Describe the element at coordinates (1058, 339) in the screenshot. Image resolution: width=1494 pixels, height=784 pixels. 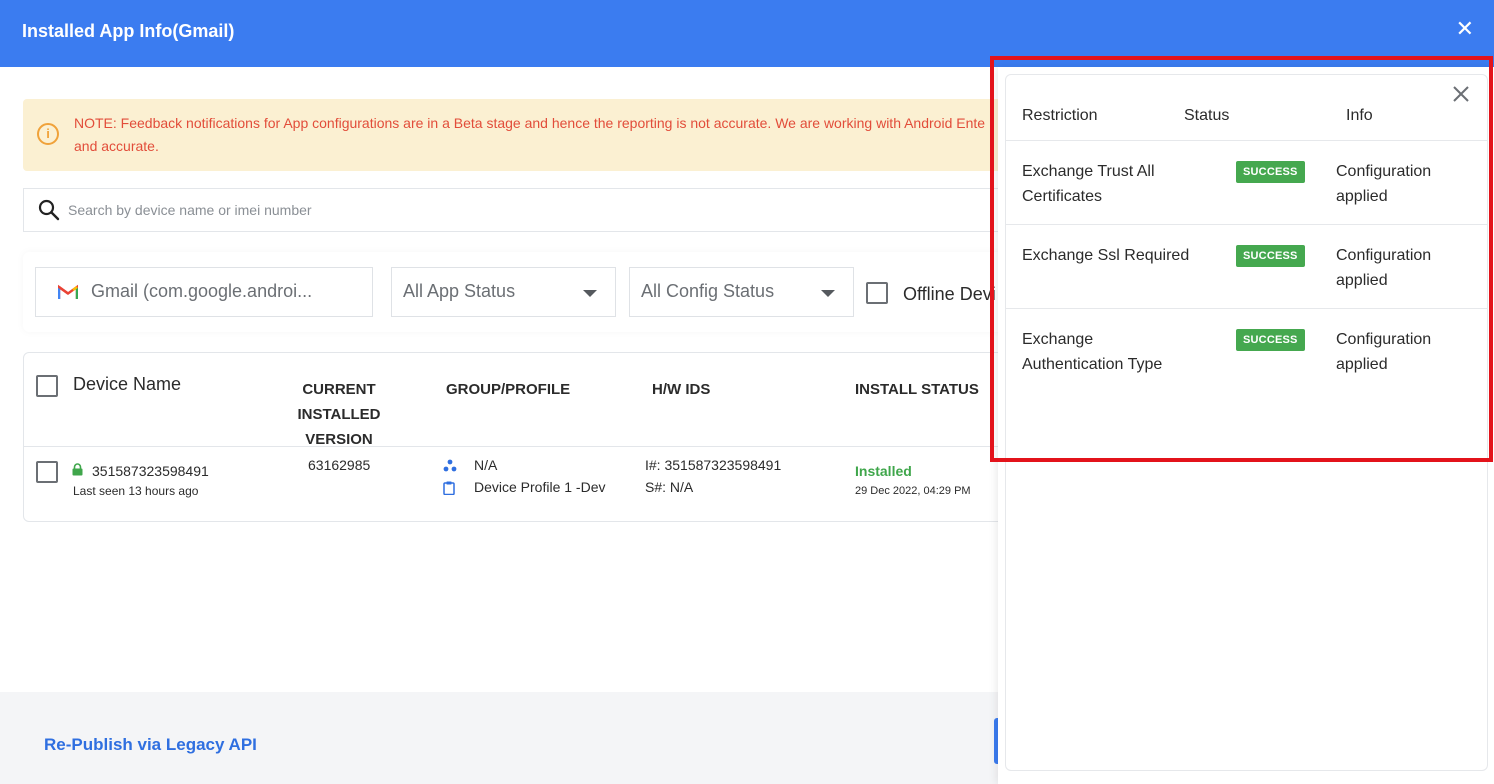
I see `restriction-name-line1: Exchange` at that location.